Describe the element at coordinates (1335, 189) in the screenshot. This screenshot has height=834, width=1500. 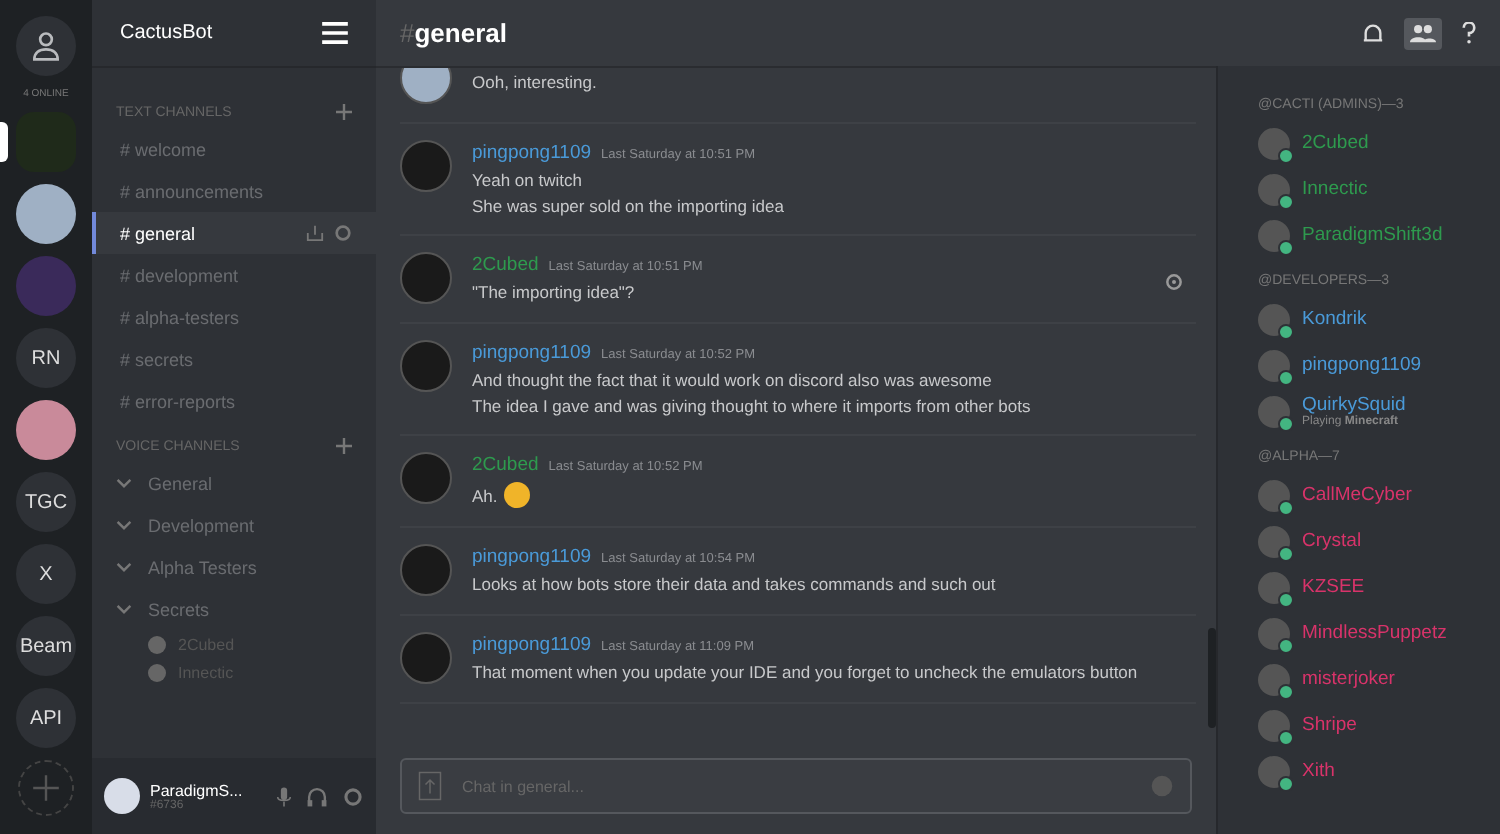
I see `member-name: Innectic` at that location.